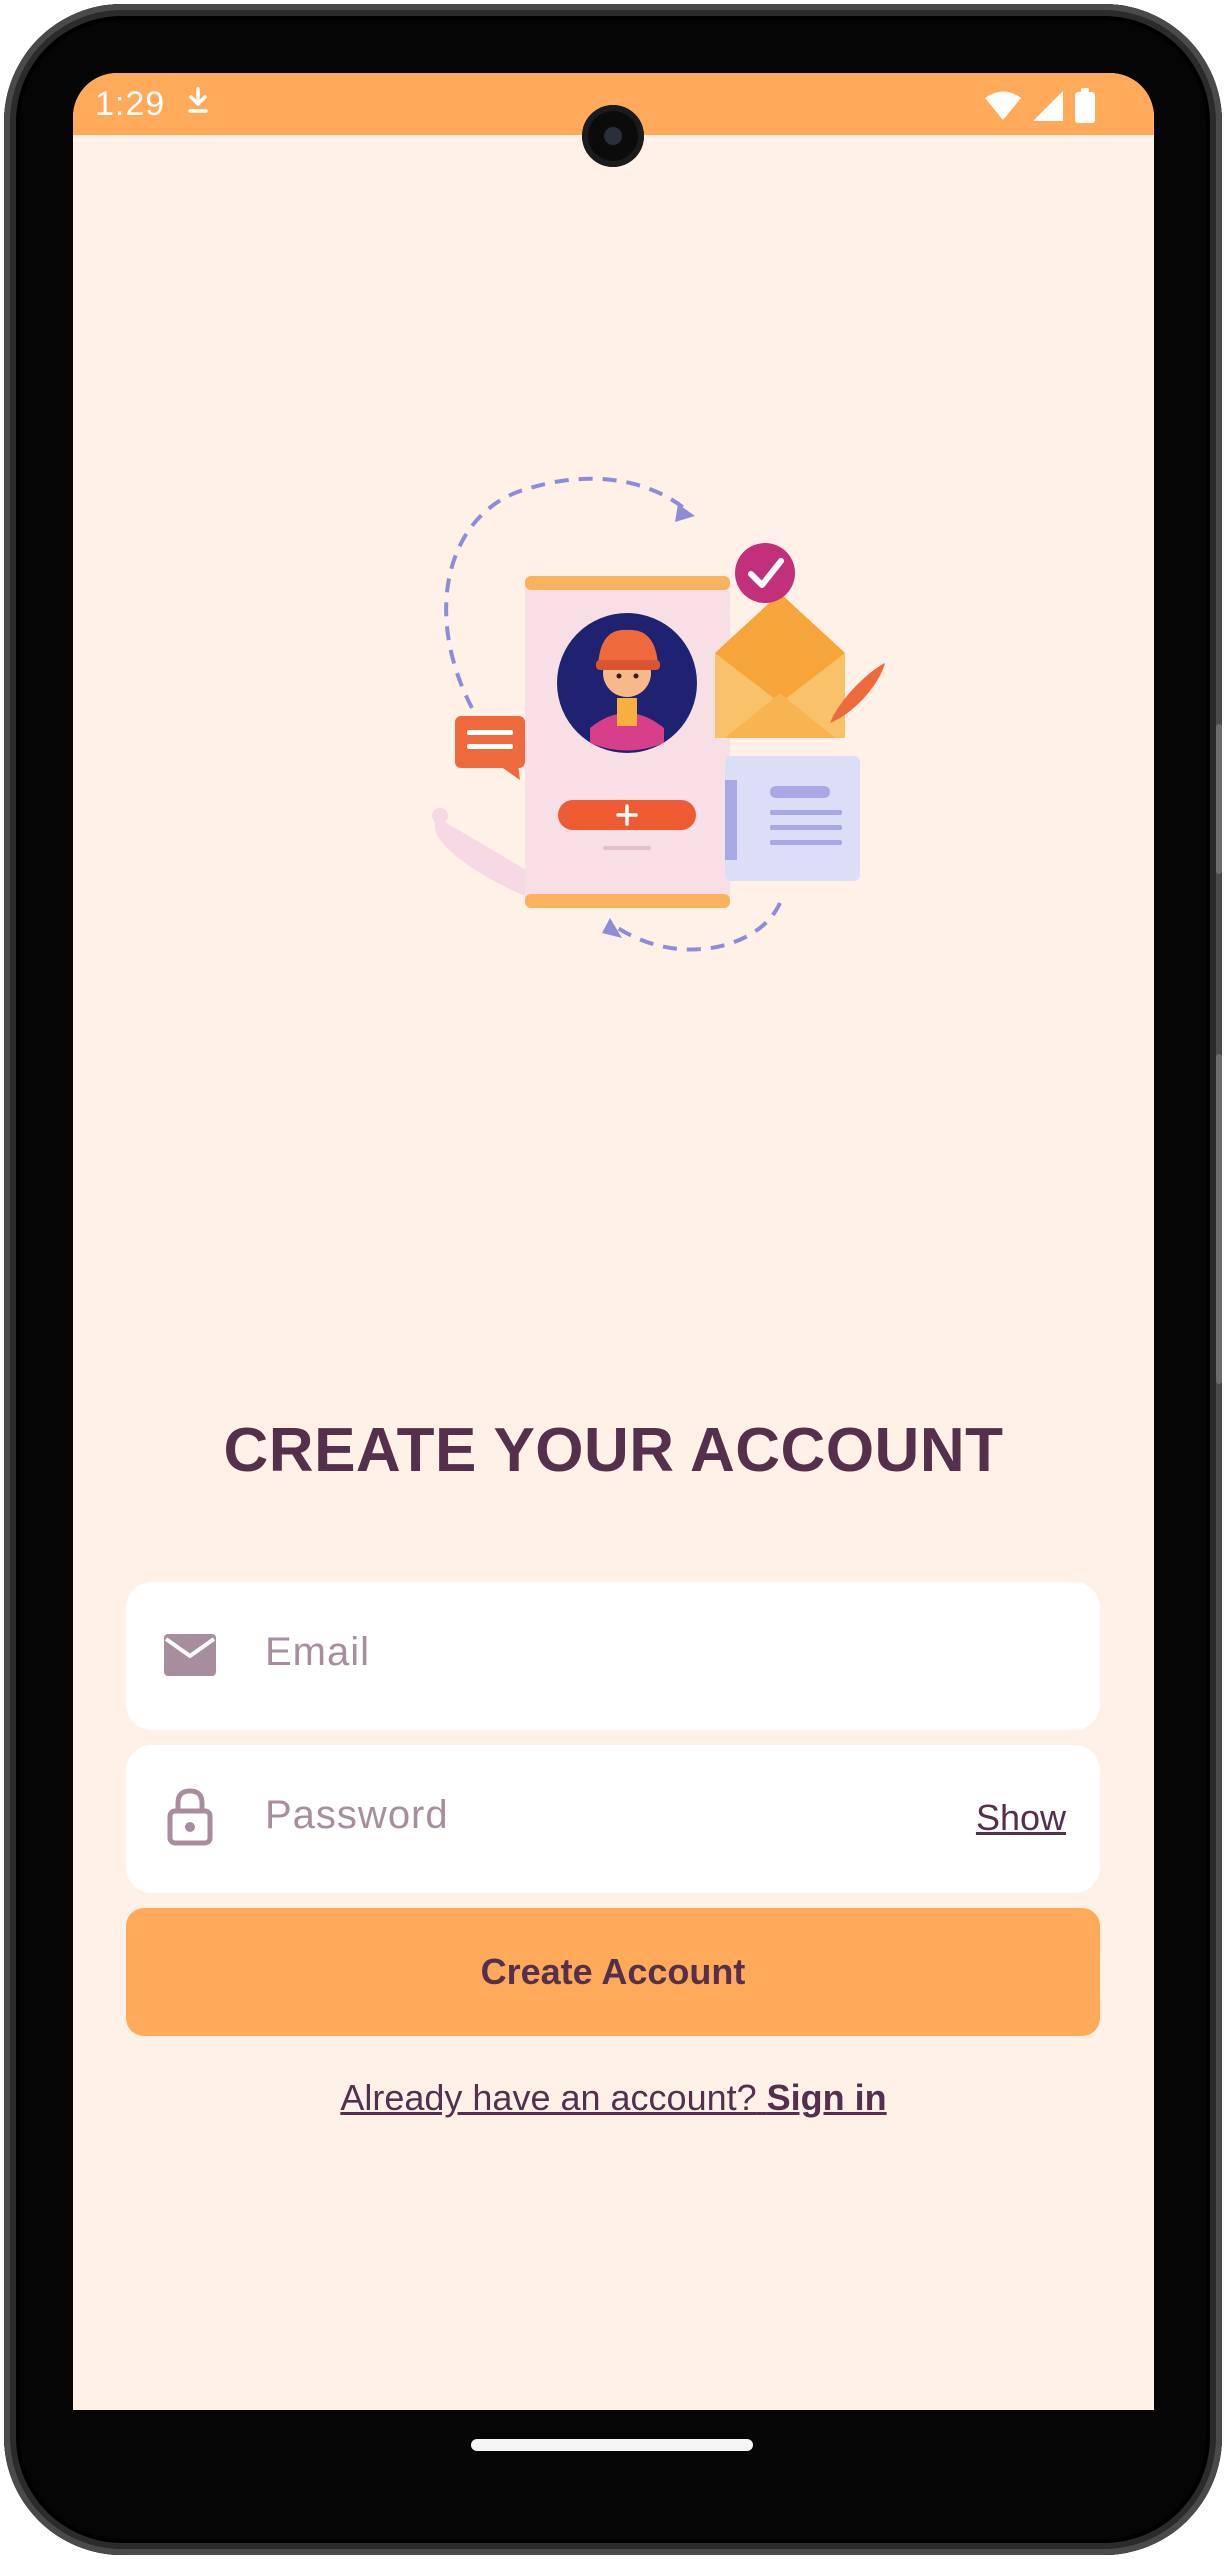 This screenshot has width=1226, height=2559. What do you see at coordinates (612, 2445) in the screenshot?
I see `home-indicator` at bounding box center [612, 2445].